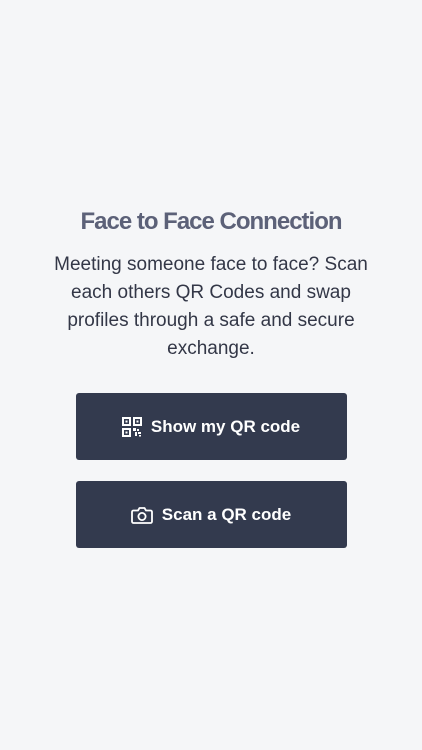 Image resolution: width=422 pixels, height=750 pixels. I want to click on scan-qr-code-button: Scan a QR code, so click(211, 514).